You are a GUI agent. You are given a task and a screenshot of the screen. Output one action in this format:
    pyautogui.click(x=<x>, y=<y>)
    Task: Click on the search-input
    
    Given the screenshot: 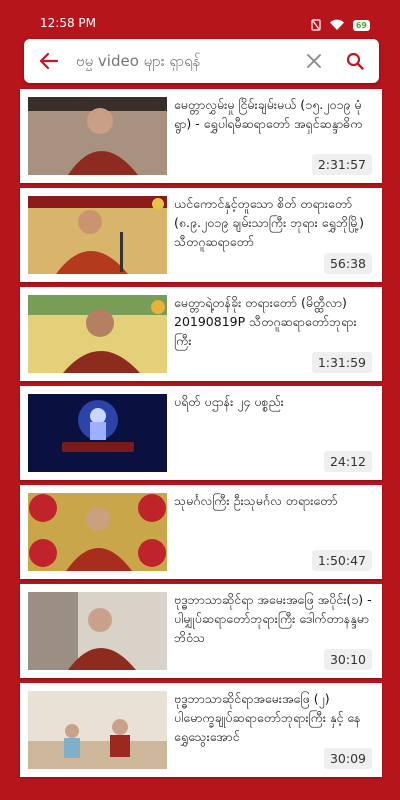 What is the action you would take?
    pyautogui.click(x=185, y=61)
    